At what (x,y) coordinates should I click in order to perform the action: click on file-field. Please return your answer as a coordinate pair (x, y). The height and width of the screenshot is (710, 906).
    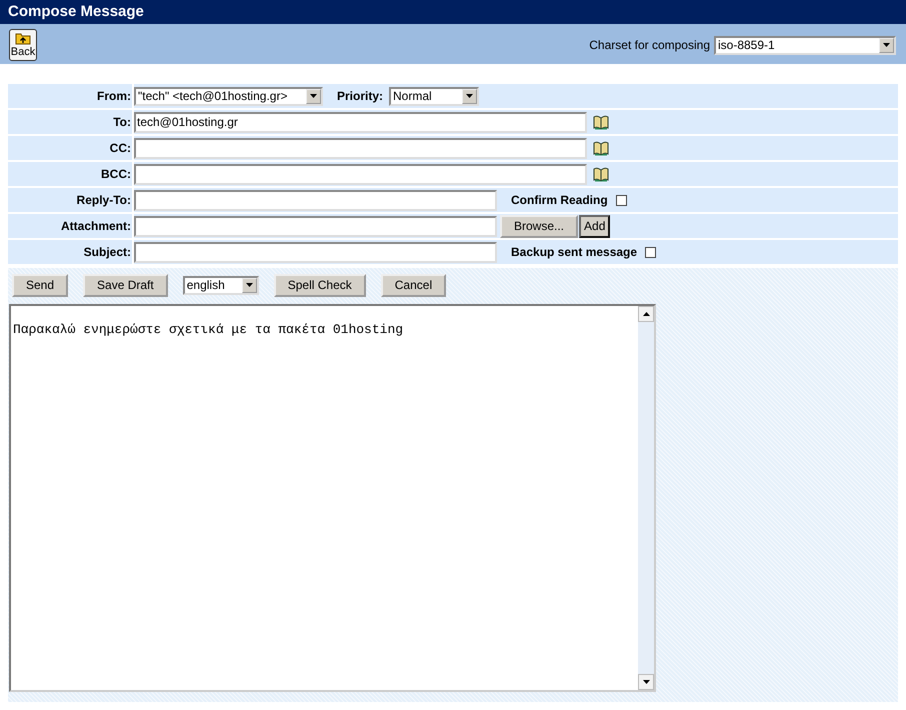
    Looking at the image, I should click on (315, 226).